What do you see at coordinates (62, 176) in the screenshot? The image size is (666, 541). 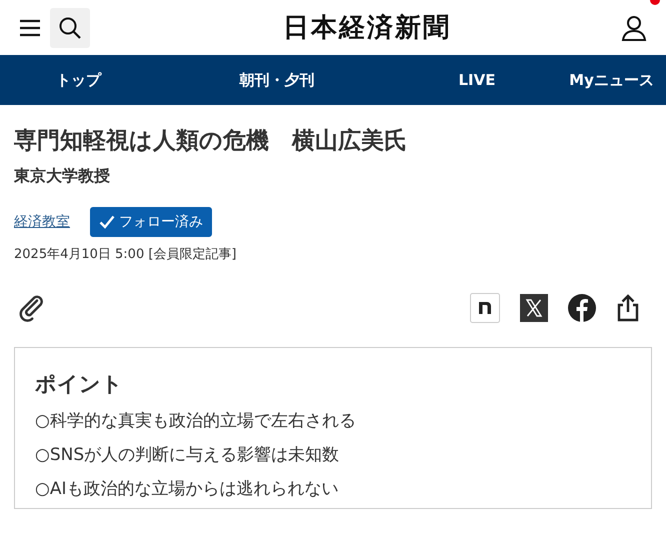 I see `author-title: 東京大学教授` at bounding box center [62, 176].